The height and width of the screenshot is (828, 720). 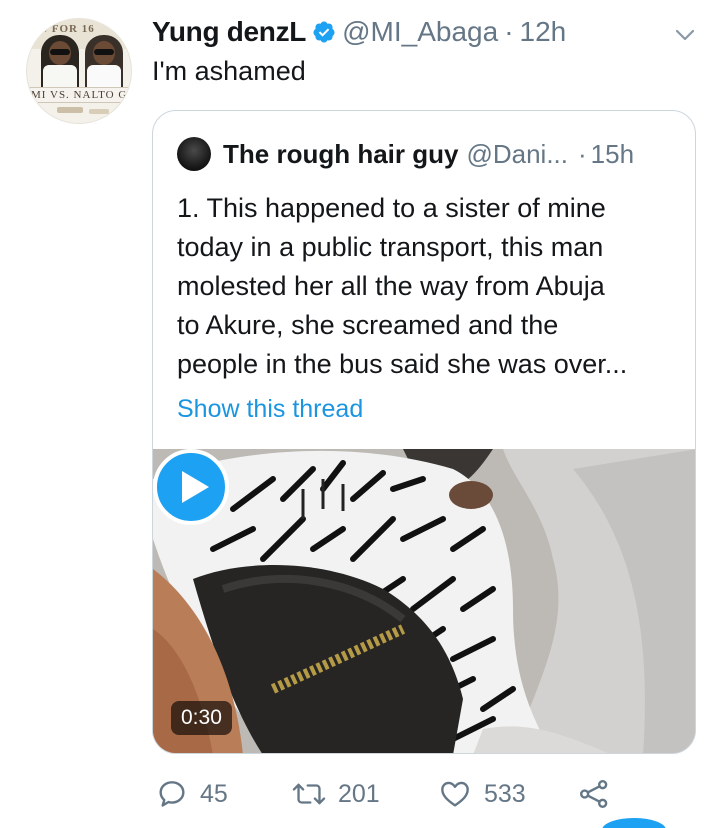 I want to click on tweet-timestamp: 12h, so click(x=543, y=32).